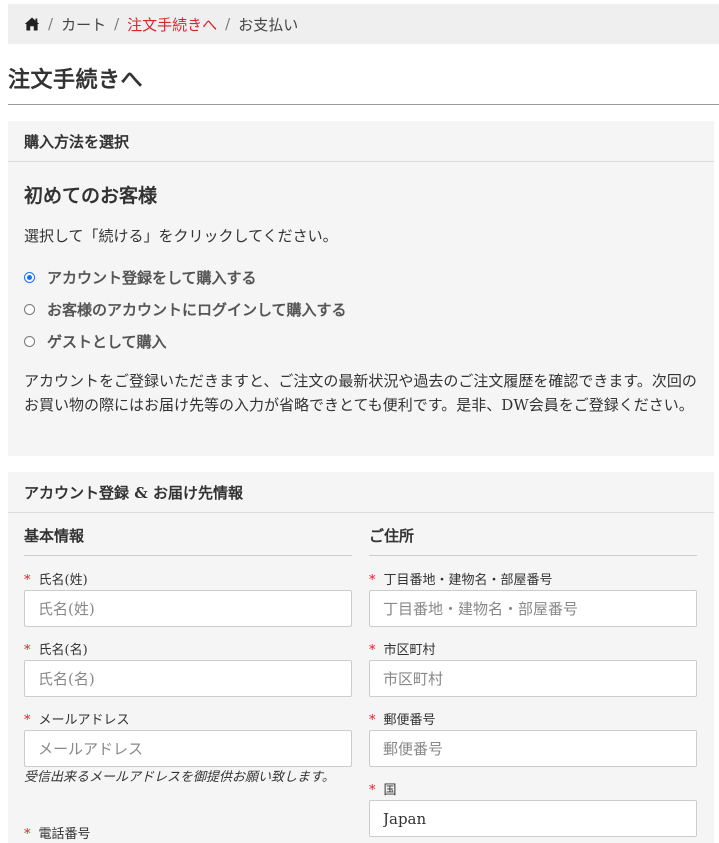  Describe the element at coordinates (461, 580) in the screenshot. I see `street-label: * 丁目番地・建物名・部屋番号` at that location.